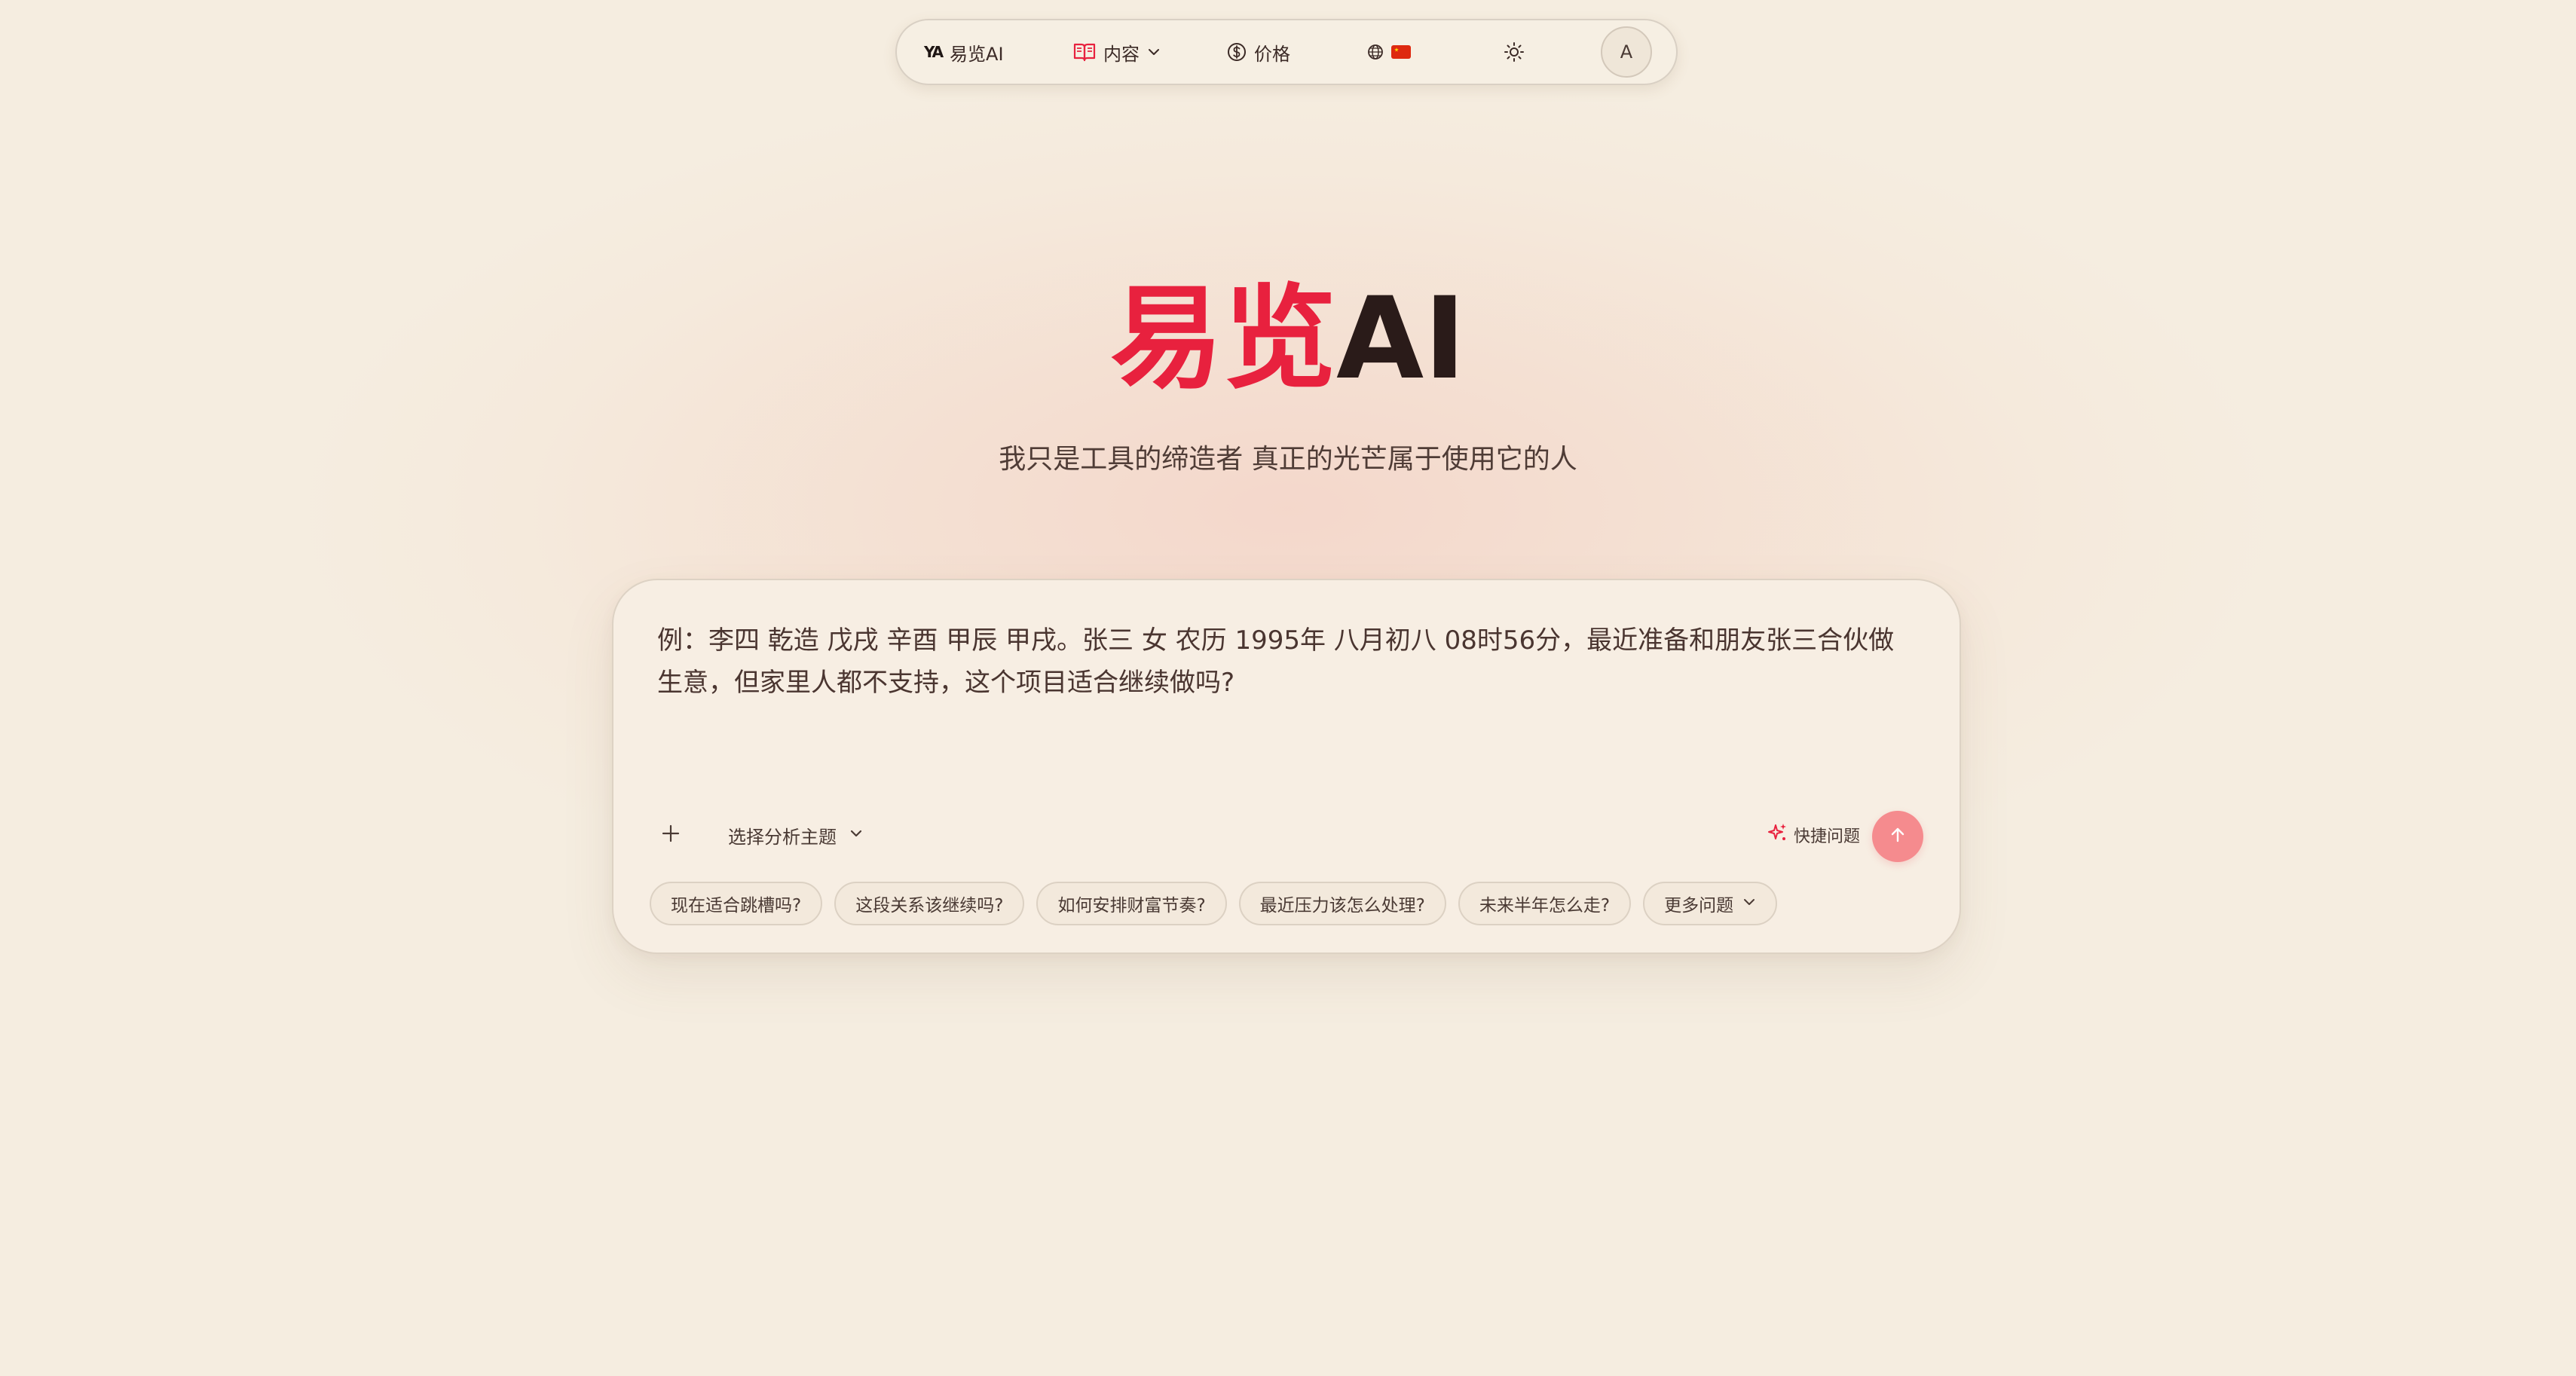 The image size is (2576, 1376). Describe the element at coordinates (1084, 52) in the screenshot. I see `book-icon` at that location.